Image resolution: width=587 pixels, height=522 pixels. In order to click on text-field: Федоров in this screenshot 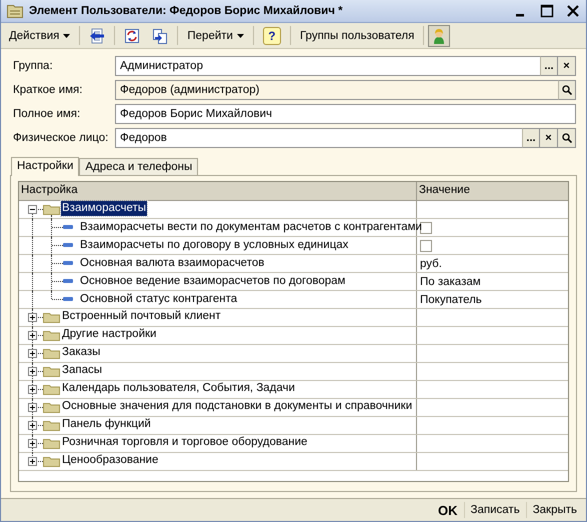, I will do `click(318, 138)`.